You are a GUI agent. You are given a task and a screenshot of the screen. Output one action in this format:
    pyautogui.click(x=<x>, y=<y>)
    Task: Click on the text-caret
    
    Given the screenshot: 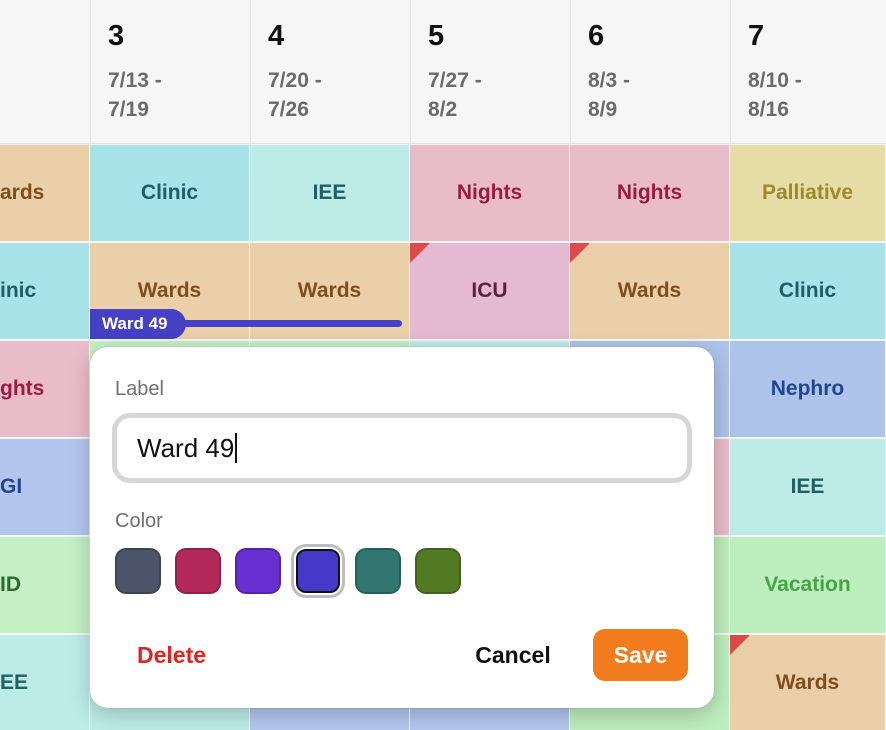 What is the action you would take?
    pyautogui.click(x=236, y=448)
    